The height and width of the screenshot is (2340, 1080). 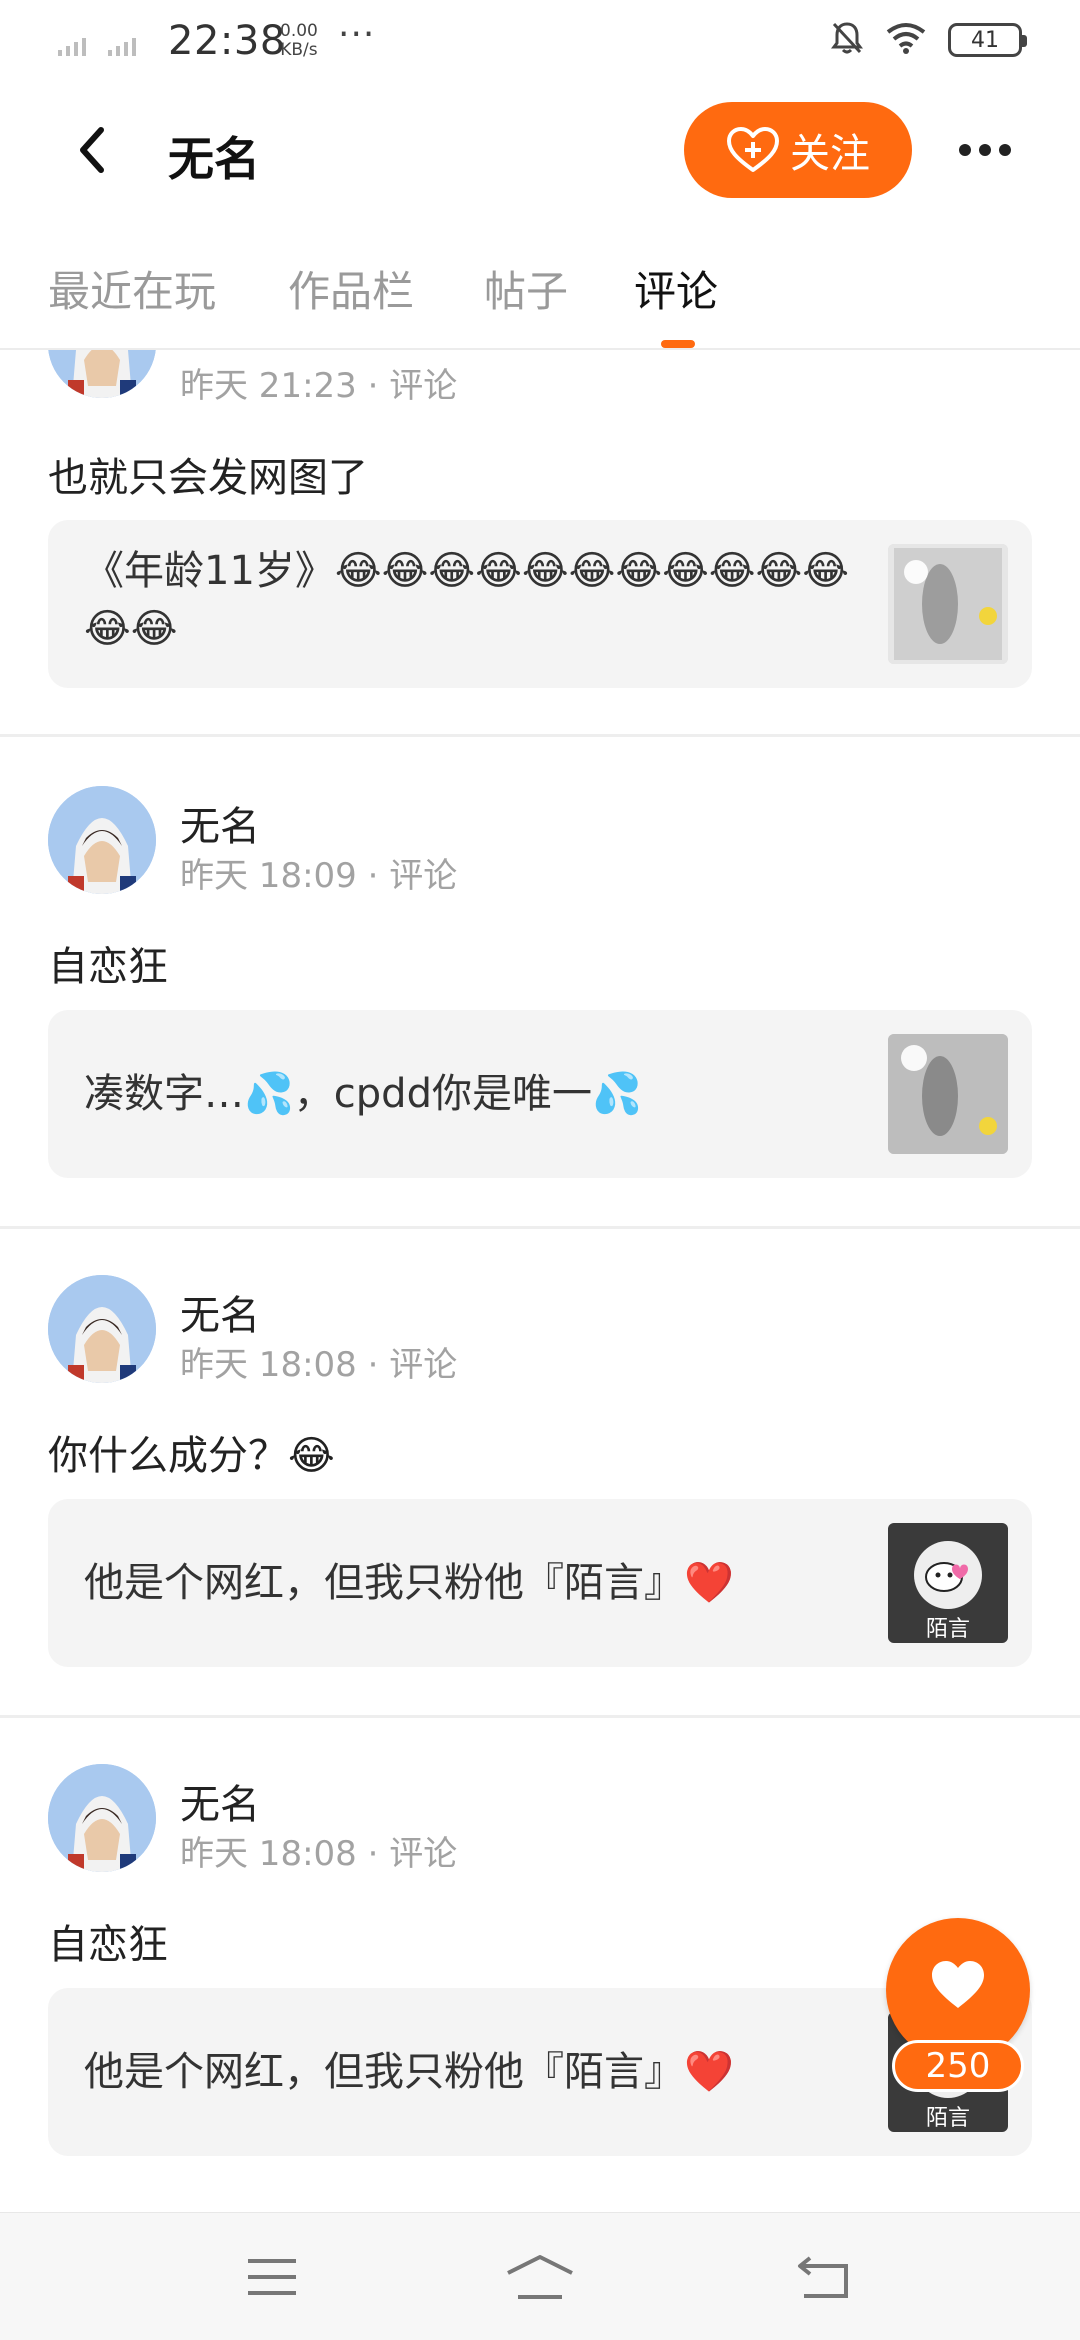 I want to click on bell-off-icon, so click(x=847, y=40).